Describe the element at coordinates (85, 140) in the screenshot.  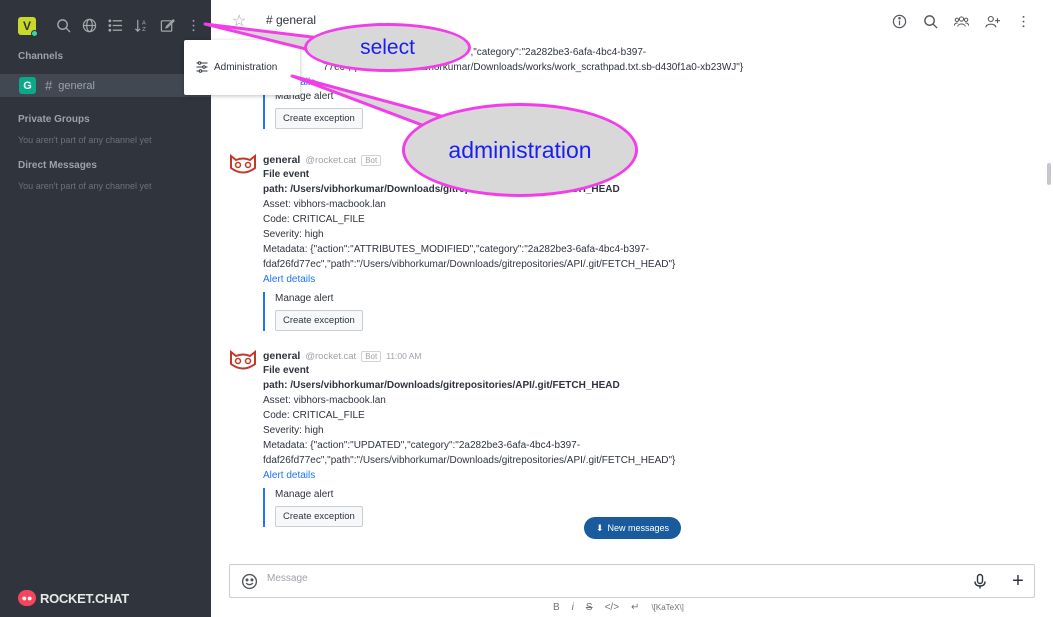
I see `private-groups-empty: You aren't part of any channel yet` at that location.